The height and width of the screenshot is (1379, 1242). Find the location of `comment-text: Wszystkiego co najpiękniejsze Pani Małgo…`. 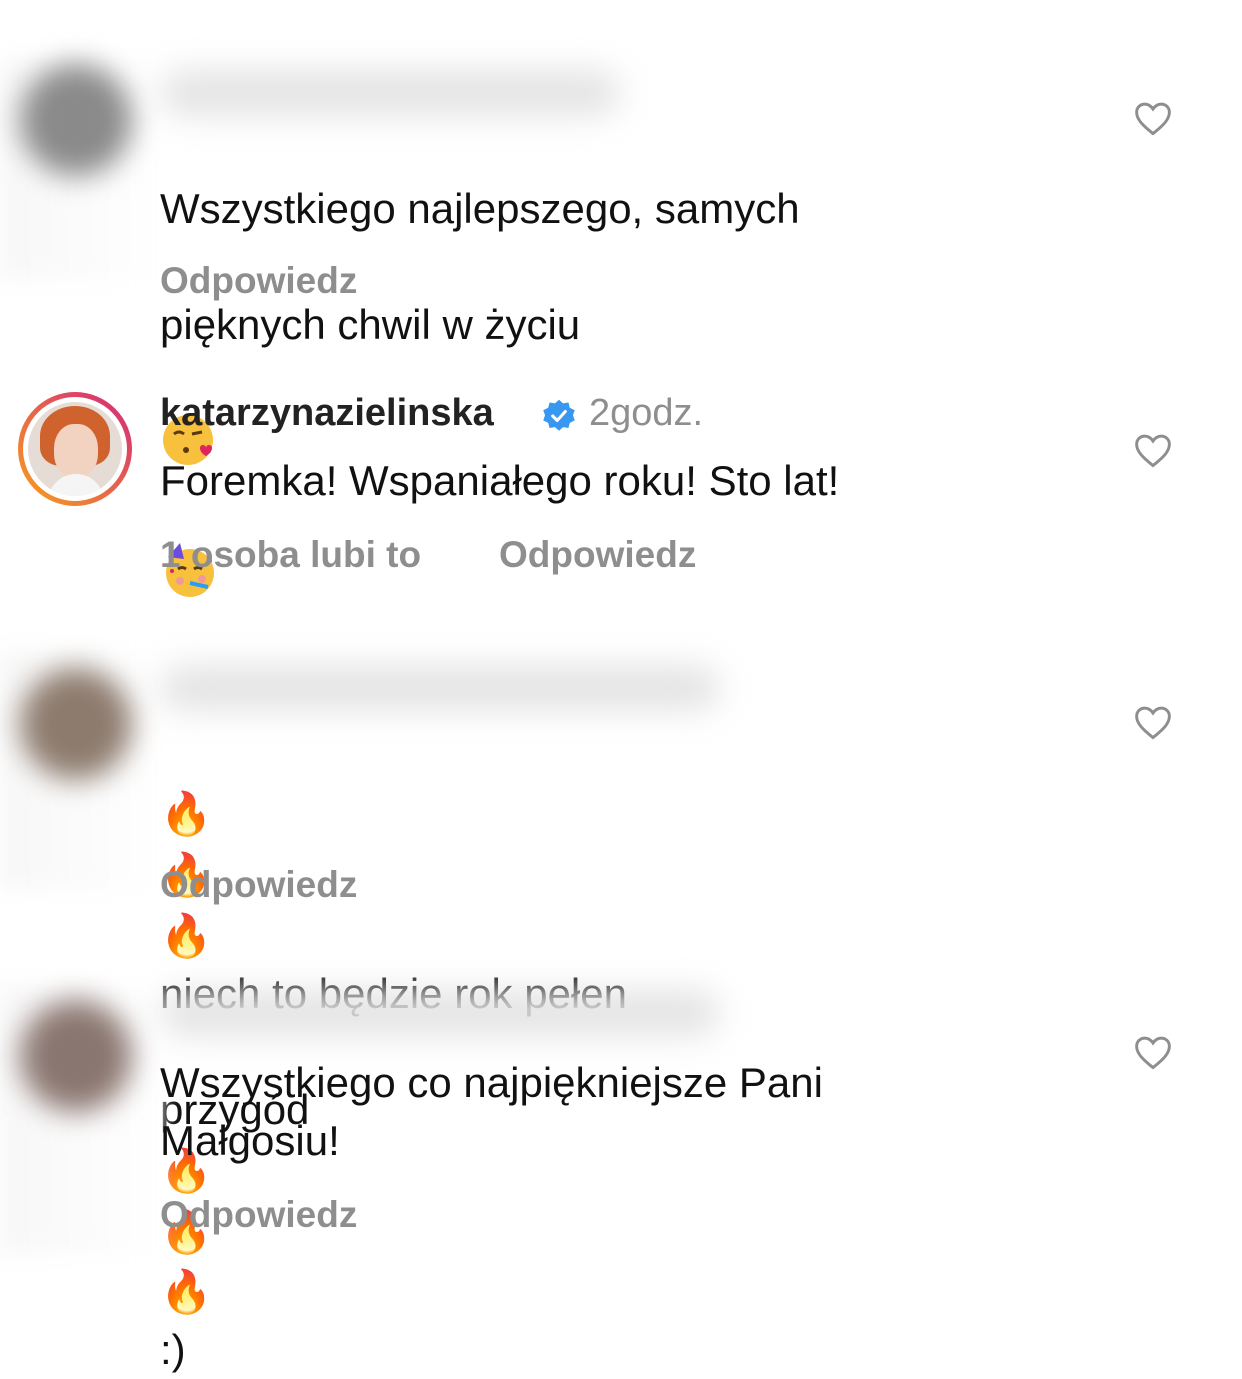

comment-text: Wszystkiego co najpiękniejsze Pani Małgo… is located at coordinates (491, 1111).